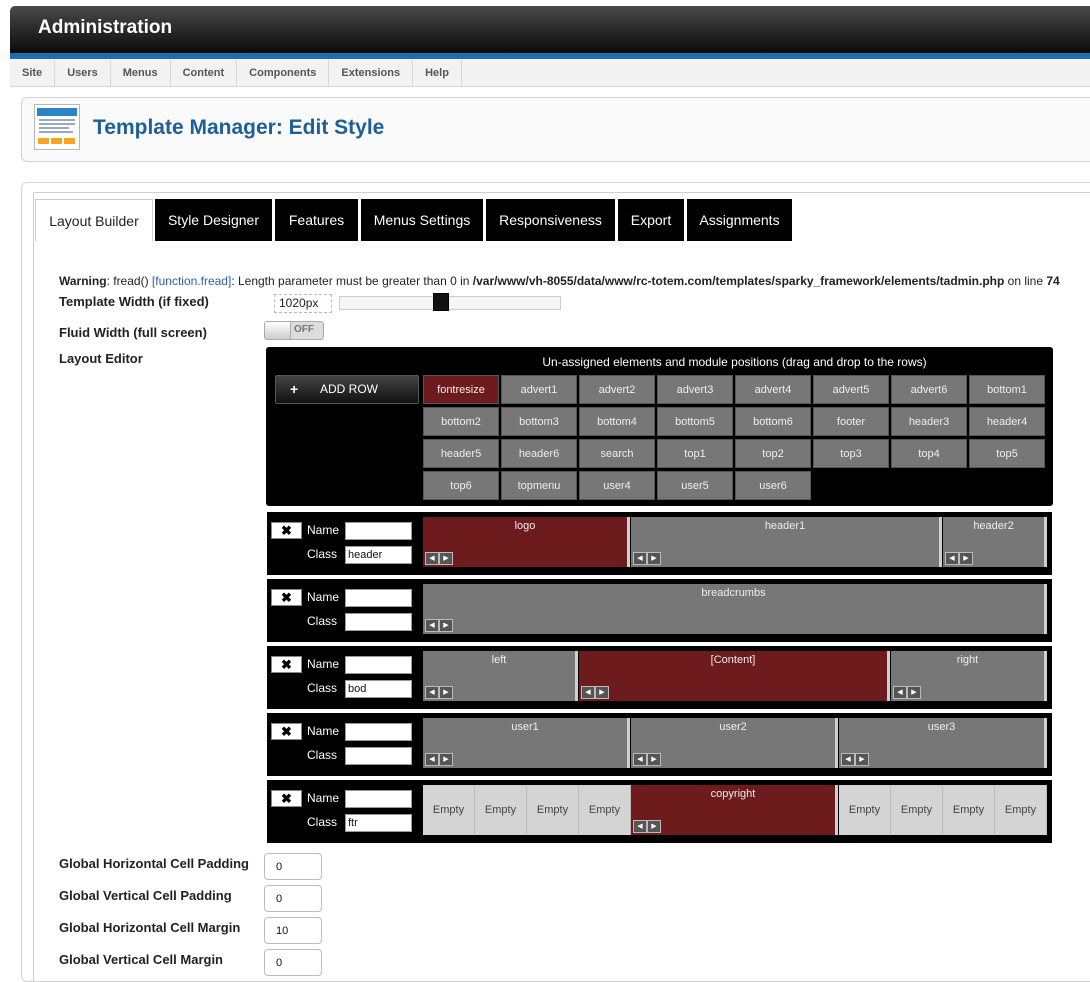 This screenshot has width=1090, height=982. Describe the element at coordinates (441, 302) in the screenshot. I see `slider-handle` at that location.